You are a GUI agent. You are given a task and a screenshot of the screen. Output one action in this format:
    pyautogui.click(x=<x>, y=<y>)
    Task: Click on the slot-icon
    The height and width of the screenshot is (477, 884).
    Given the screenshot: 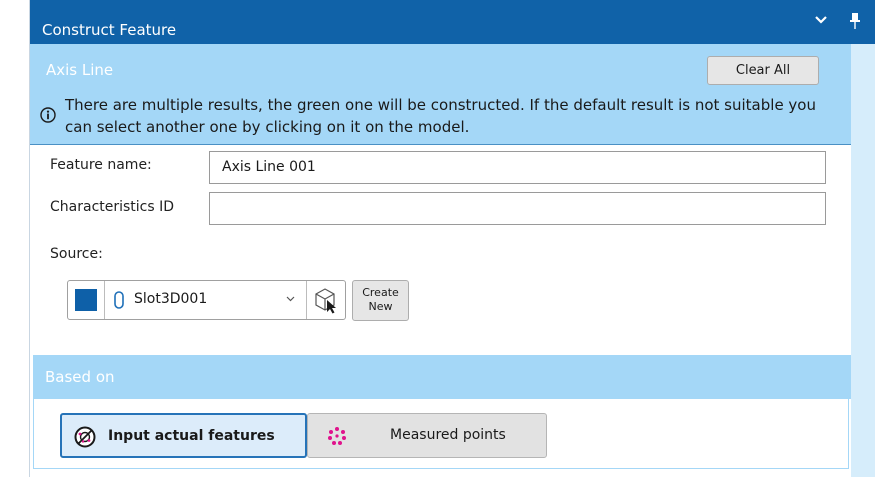 What is the action you would take?
    pyautogui.click(x=119, y=300)
    